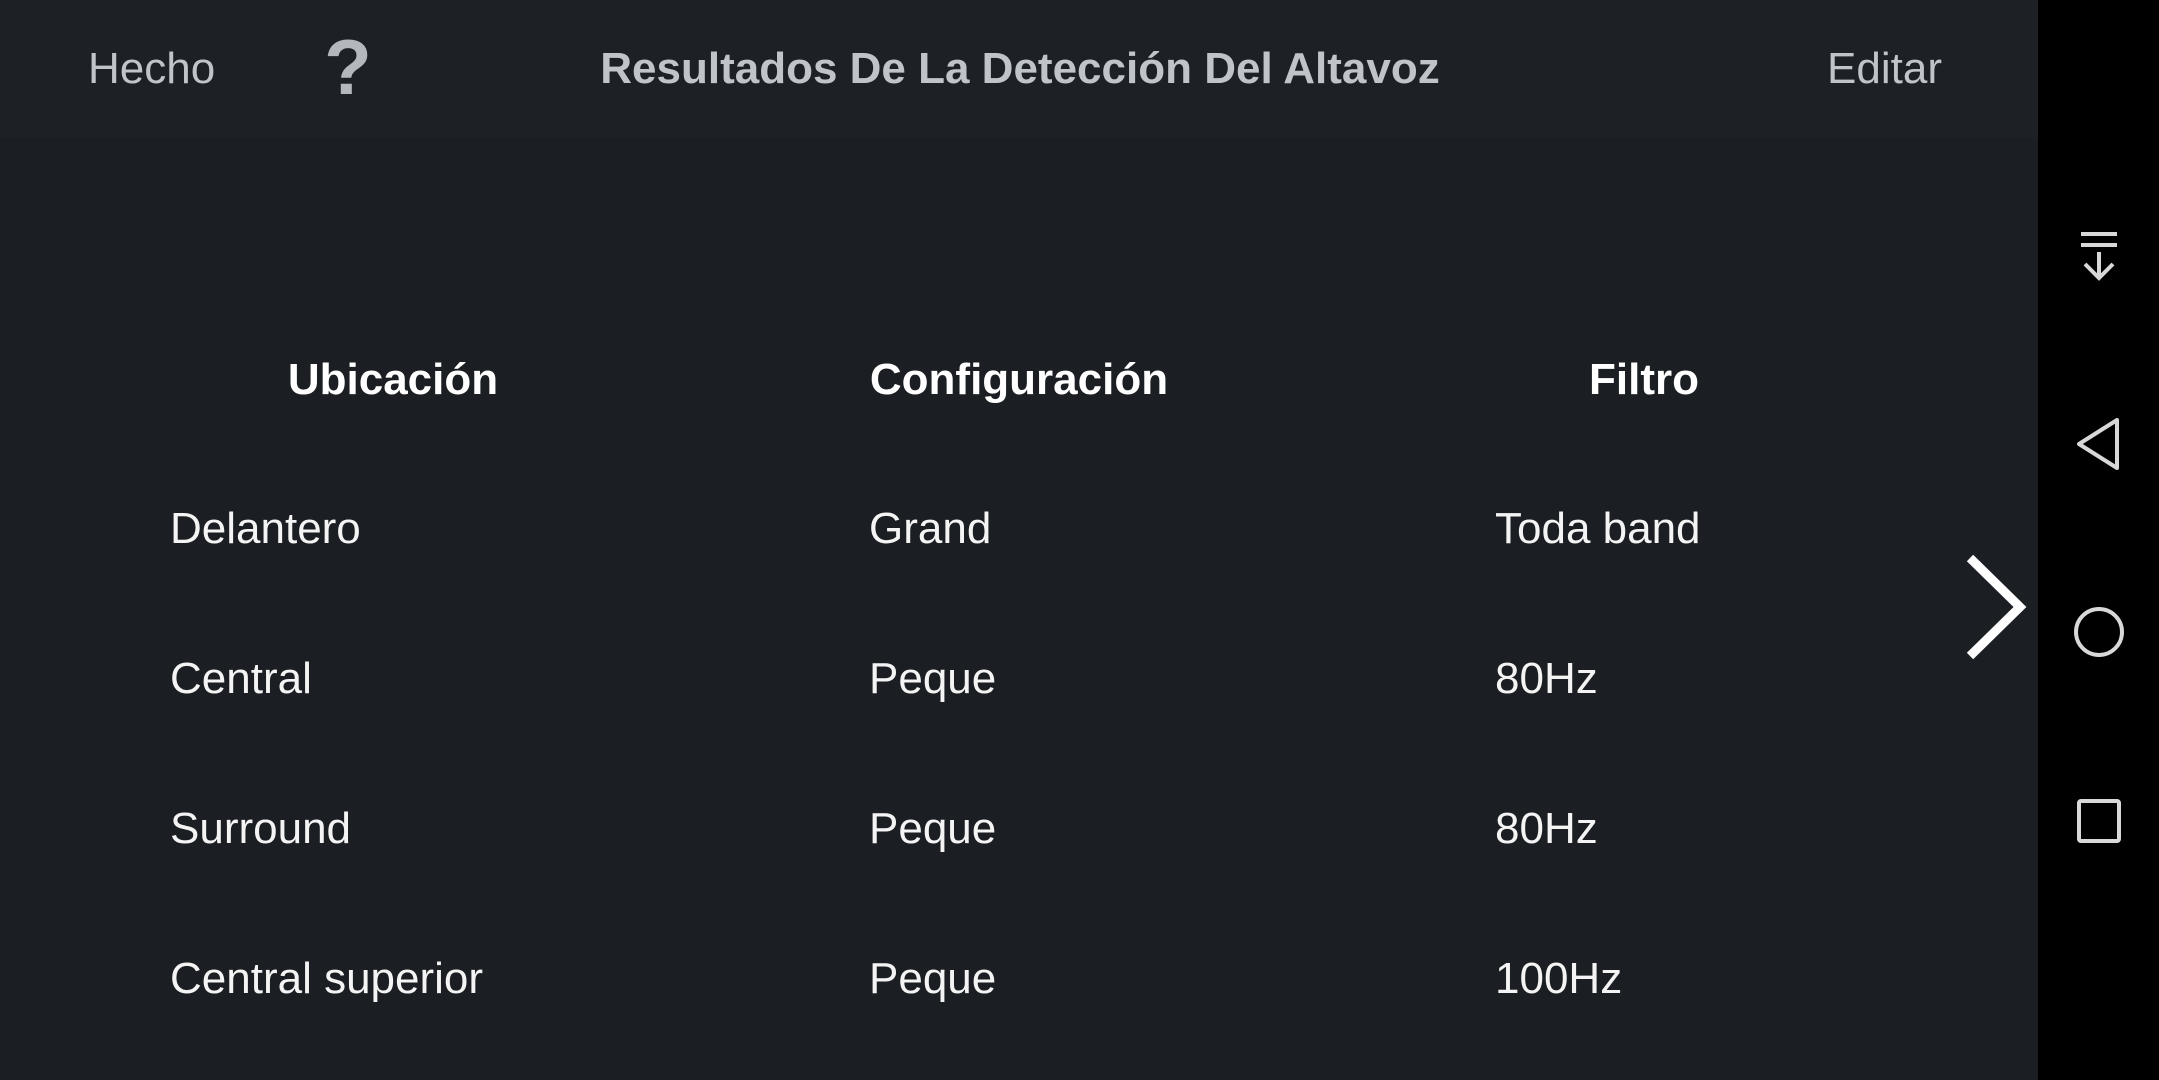 The height and width of the screenshot is (1080, 2159). Describe the element at coordinates (1598, 528) in the screenshot. I see `cell-filter: Toda band` at that location.